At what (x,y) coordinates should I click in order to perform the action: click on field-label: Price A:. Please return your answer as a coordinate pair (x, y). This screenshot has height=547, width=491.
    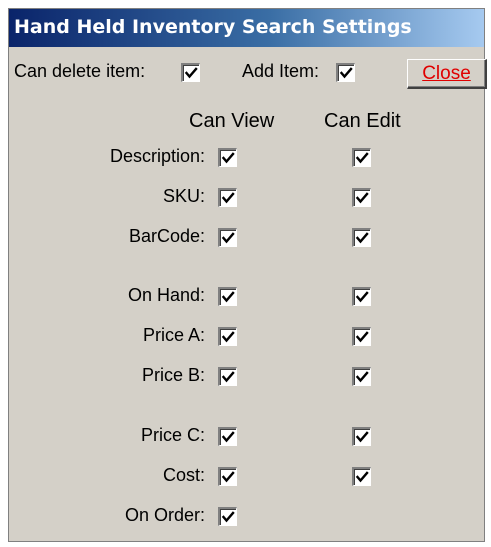
    Looking at the image, I should click on (173, 335).